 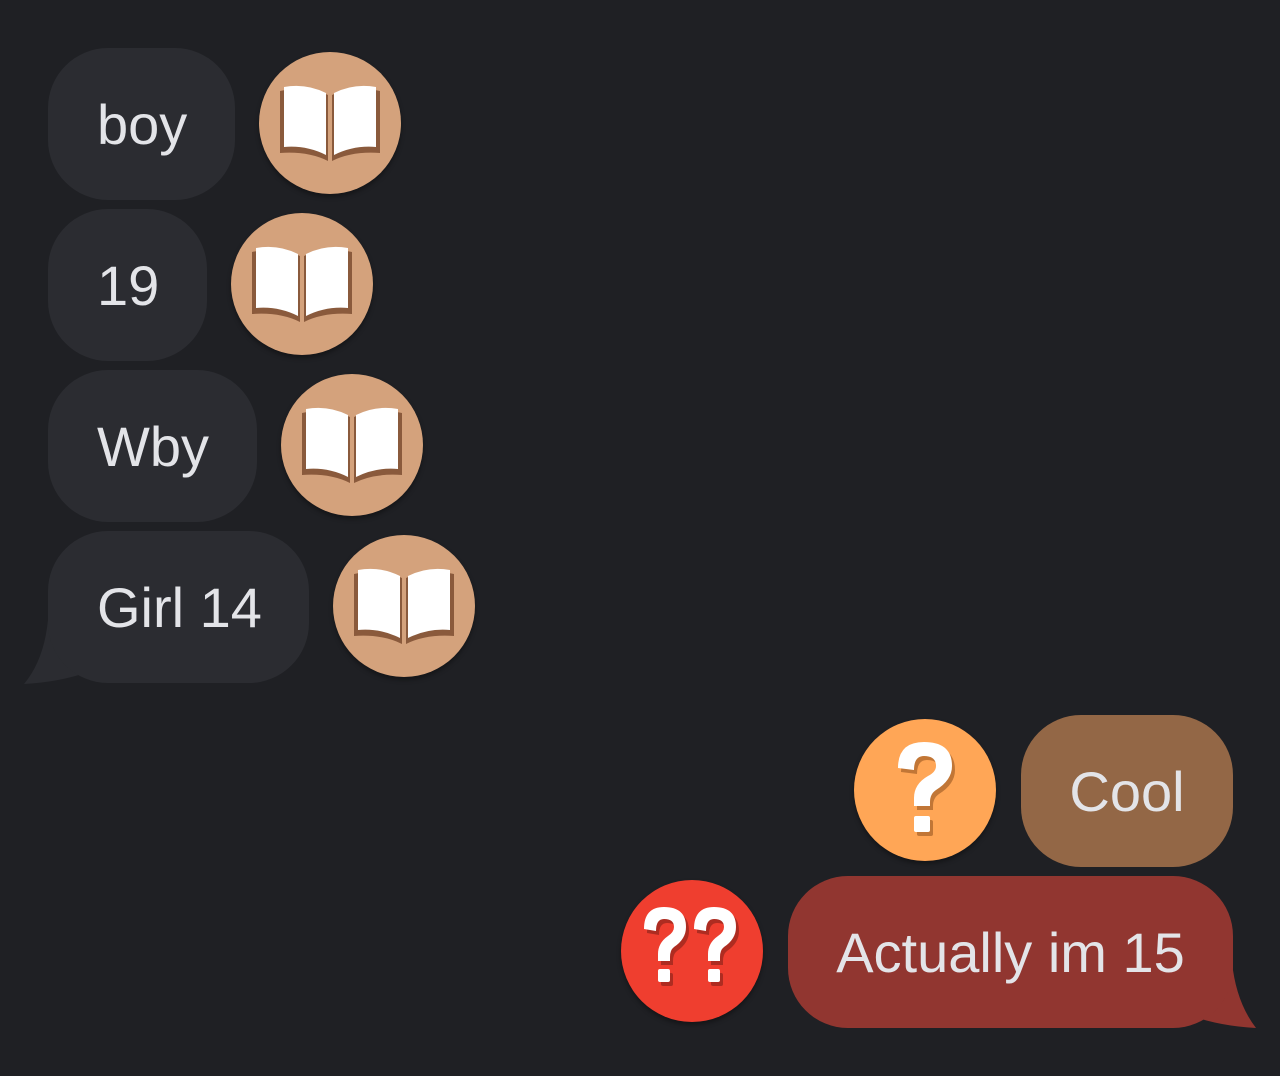 I want to click on message-text: boy, so click(x=142, y=124).